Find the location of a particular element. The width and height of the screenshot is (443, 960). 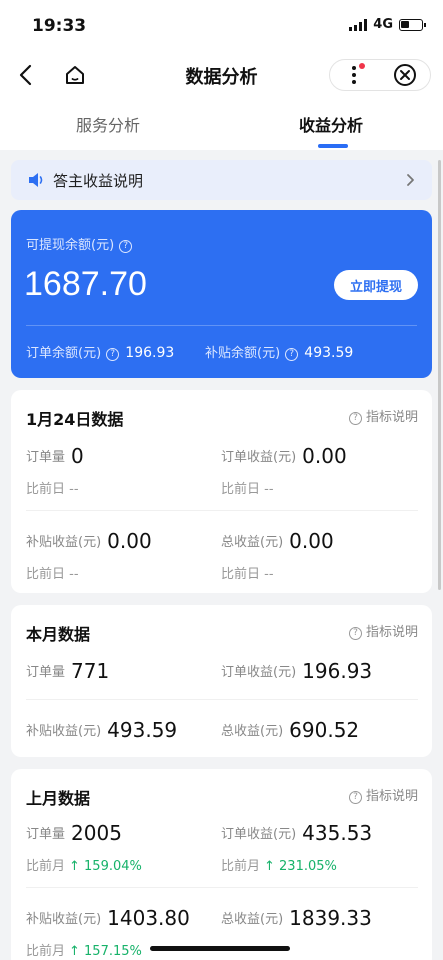

subsidy-balance: 补贴余额(元)? 493.59 is located at coordinates (279, 353).